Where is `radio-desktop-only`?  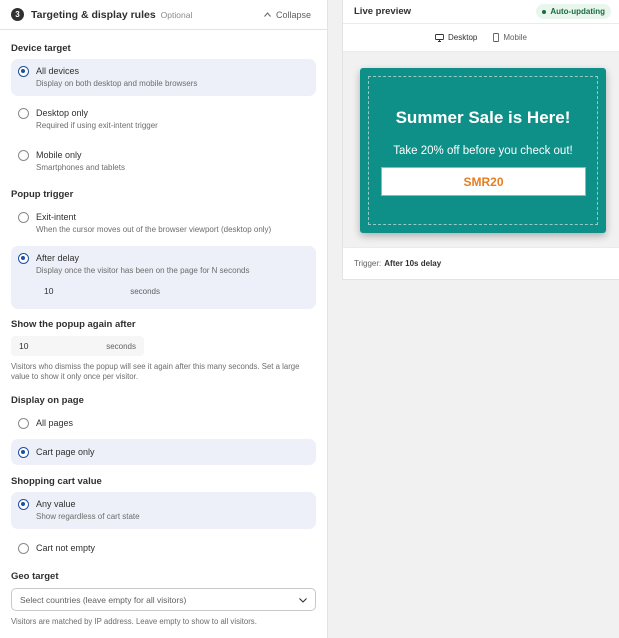
radio-desktop-only is located at coordinates (23, 113).